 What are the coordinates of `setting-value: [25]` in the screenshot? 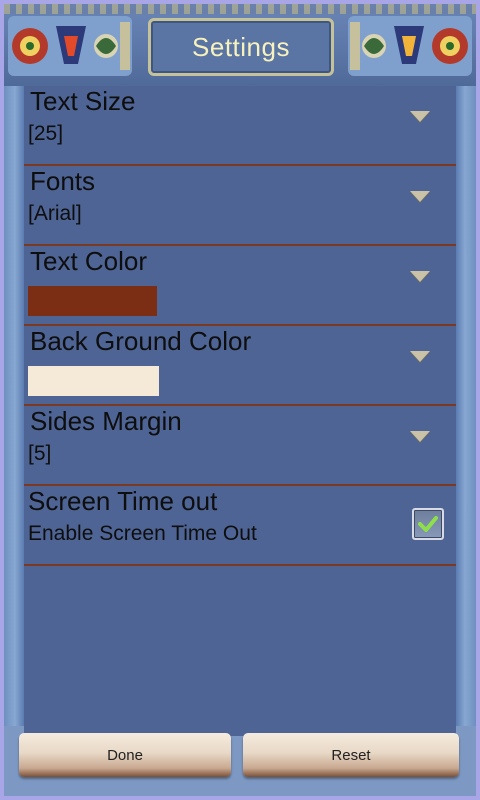 It's located at (46, 133).